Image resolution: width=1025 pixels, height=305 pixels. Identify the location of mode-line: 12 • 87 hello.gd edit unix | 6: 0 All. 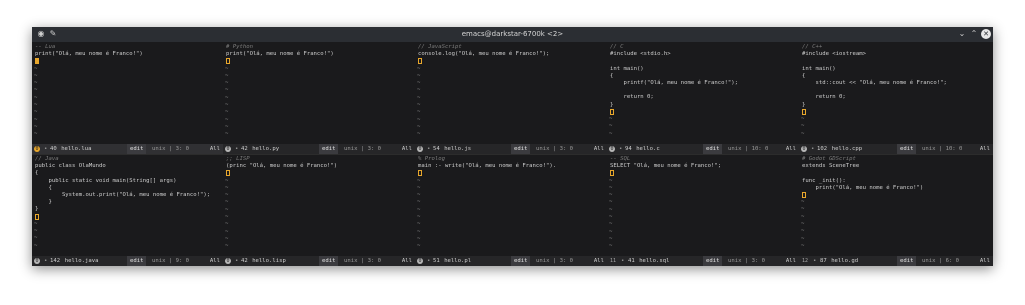
(896, 261).